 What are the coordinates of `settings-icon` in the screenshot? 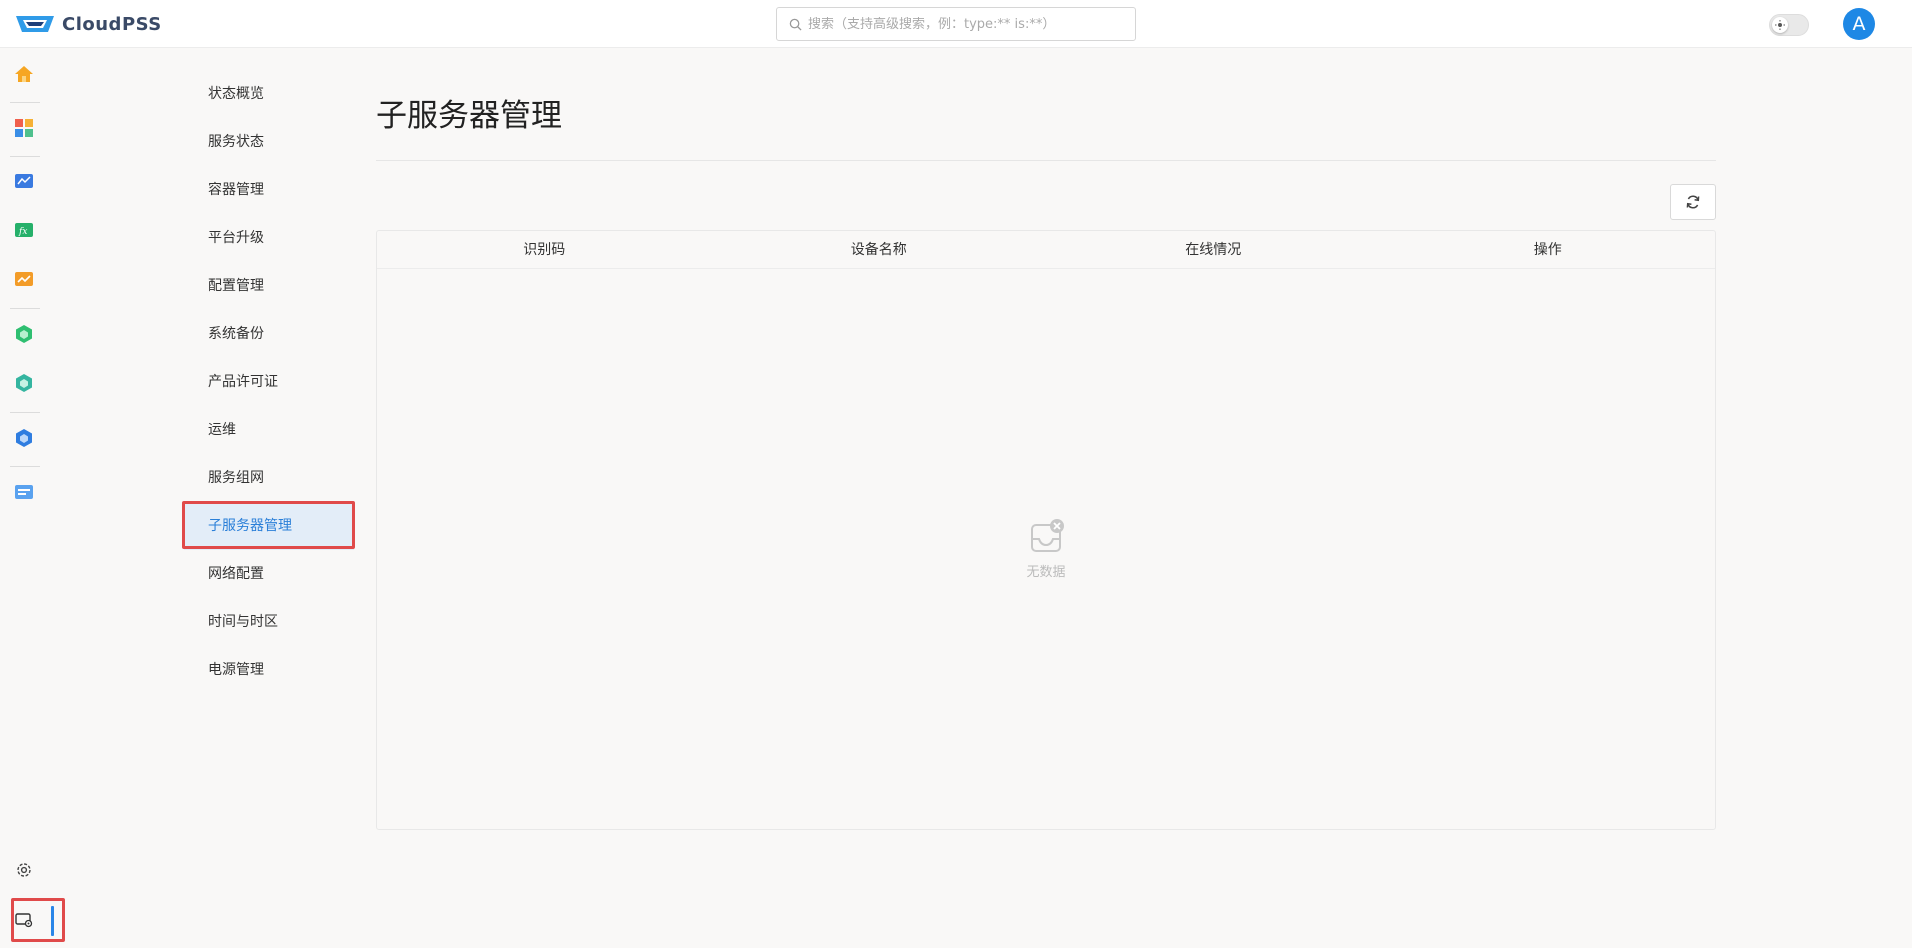 It's located at (24, 870).